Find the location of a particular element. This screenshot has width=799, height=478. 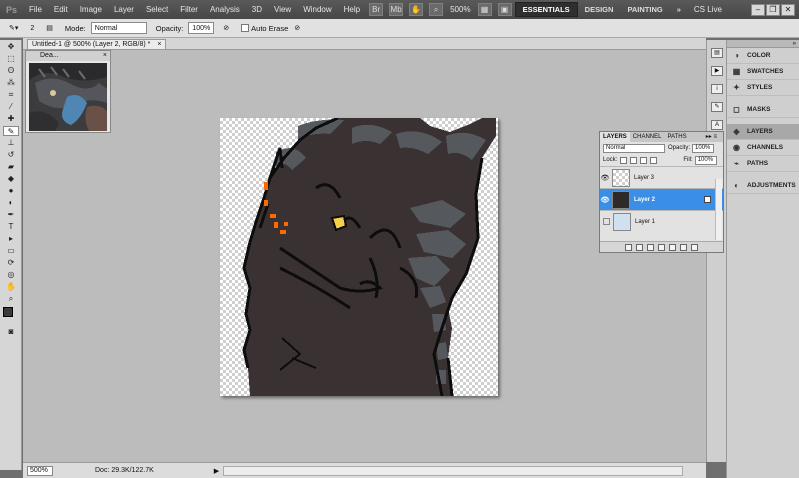

panel-dock-collapse-button: » is located at coordinates (763, 44).